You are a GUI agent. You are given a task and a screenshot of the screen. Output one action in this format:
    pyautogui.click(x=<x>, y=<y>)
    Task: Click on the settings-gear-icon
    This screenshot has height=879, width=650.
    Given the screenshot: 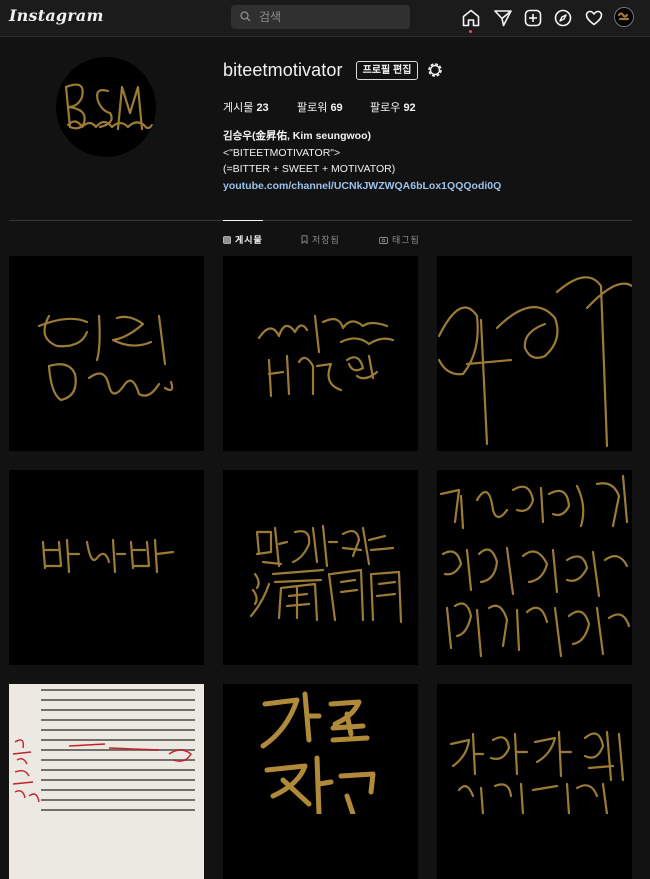 What is the action you would take?
    pyautogui.click(x=435, y=72)
    